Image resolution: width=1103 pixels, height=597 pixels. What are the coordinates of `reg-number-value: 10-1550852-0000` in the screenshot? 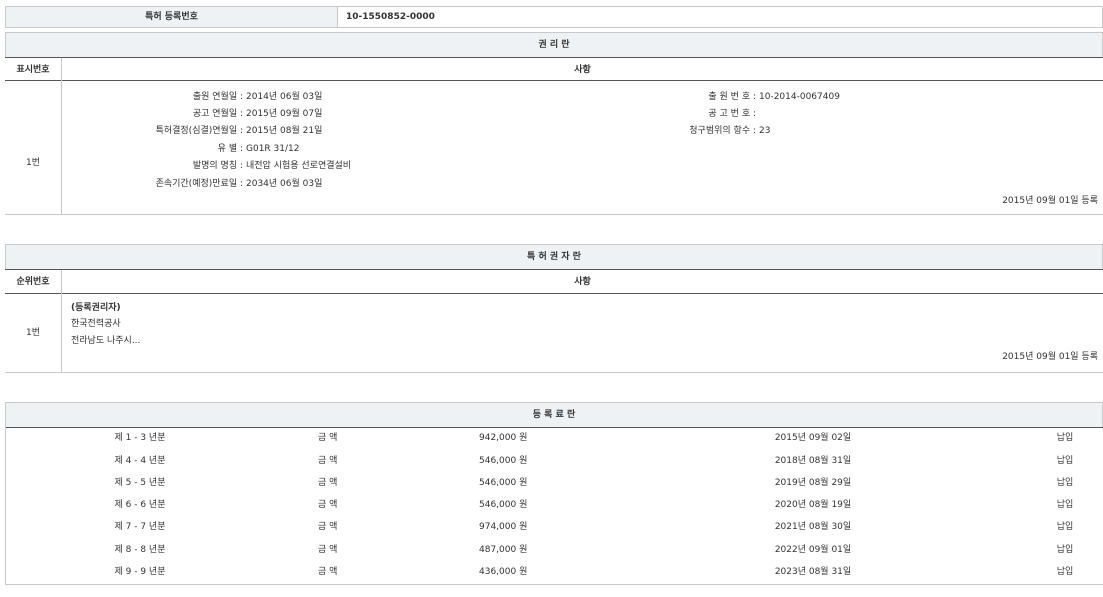 It's located at (390, 17).